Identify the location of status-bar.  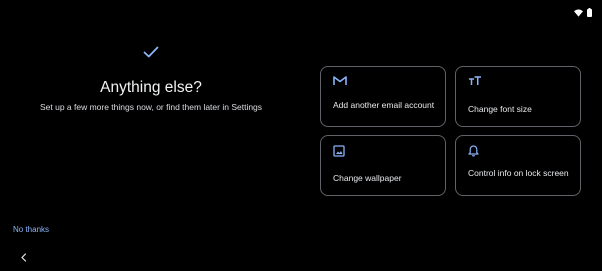
(583, 12).